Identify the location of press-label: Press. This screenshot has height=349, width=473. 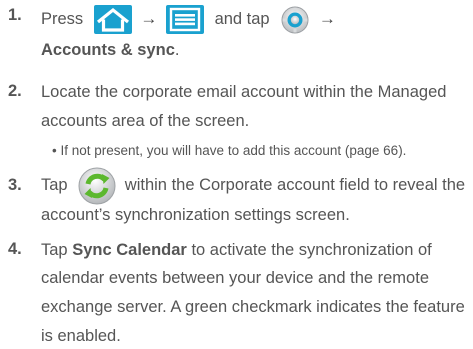
(62, 19).